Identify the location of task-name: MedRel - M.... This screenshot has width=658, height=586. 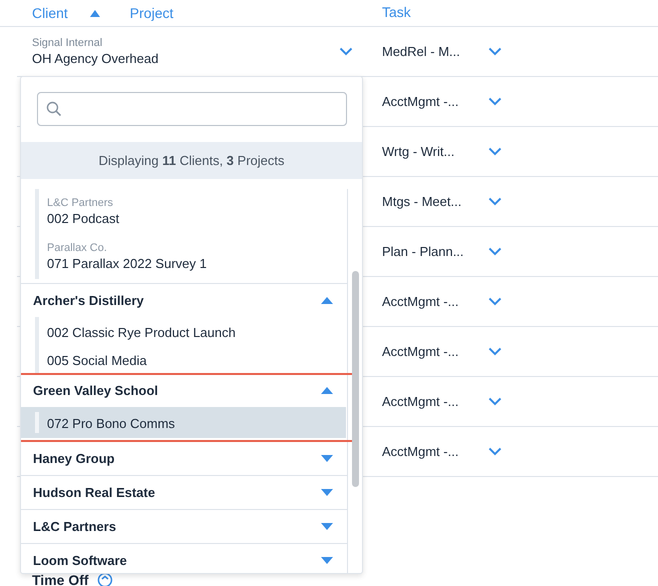
(422, 51).